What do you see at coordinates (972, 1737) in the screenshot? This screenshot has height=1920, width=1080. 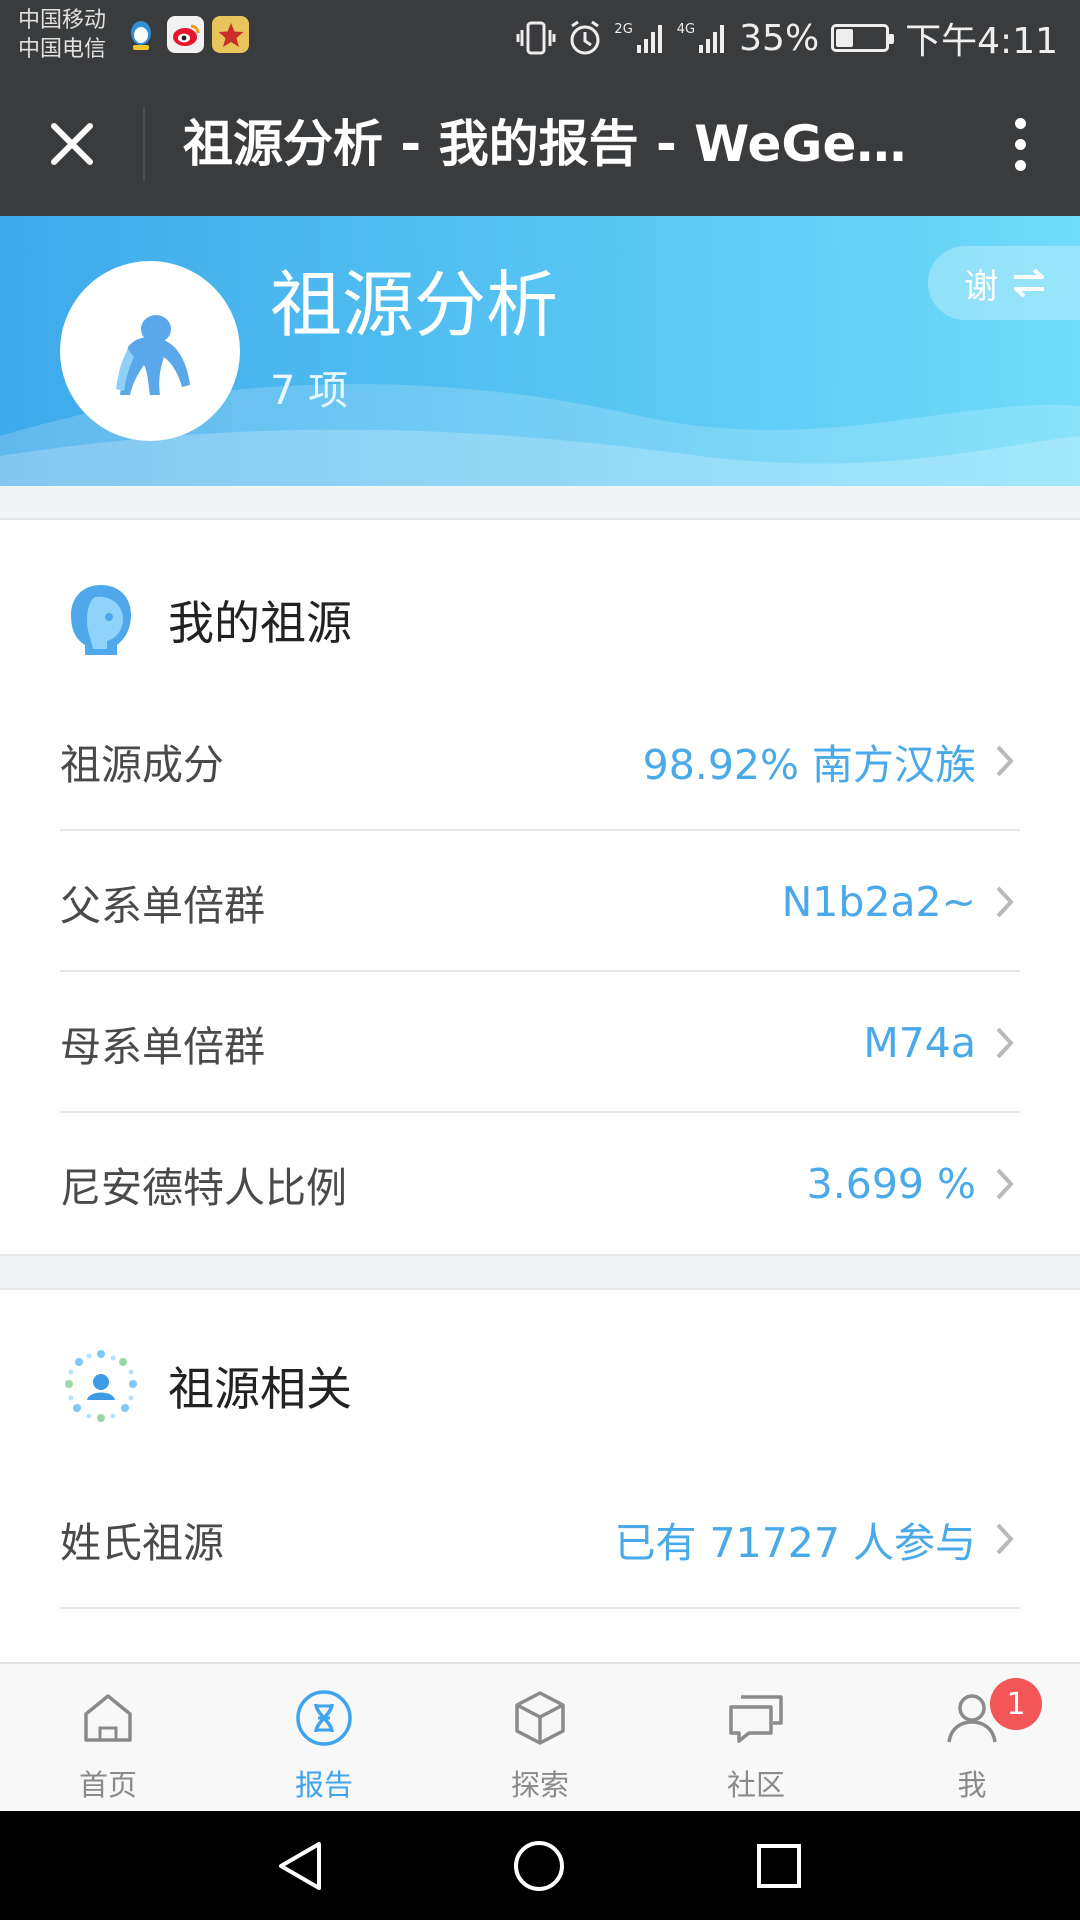 I see `tab-me: 我 1` at bounding box center [972, 1737].